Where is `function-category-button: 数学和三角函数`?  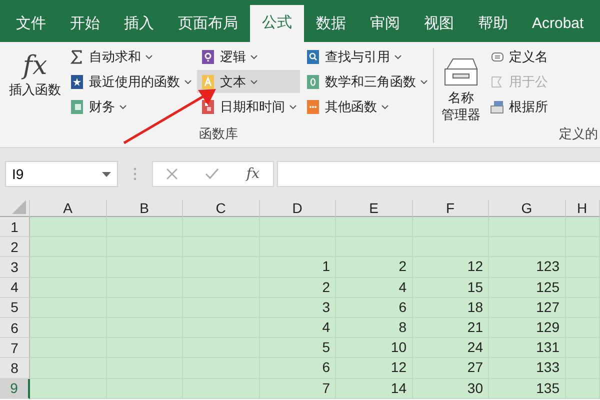 function-category-button: 数学和三角函数 is located at coordinates (366, 81).